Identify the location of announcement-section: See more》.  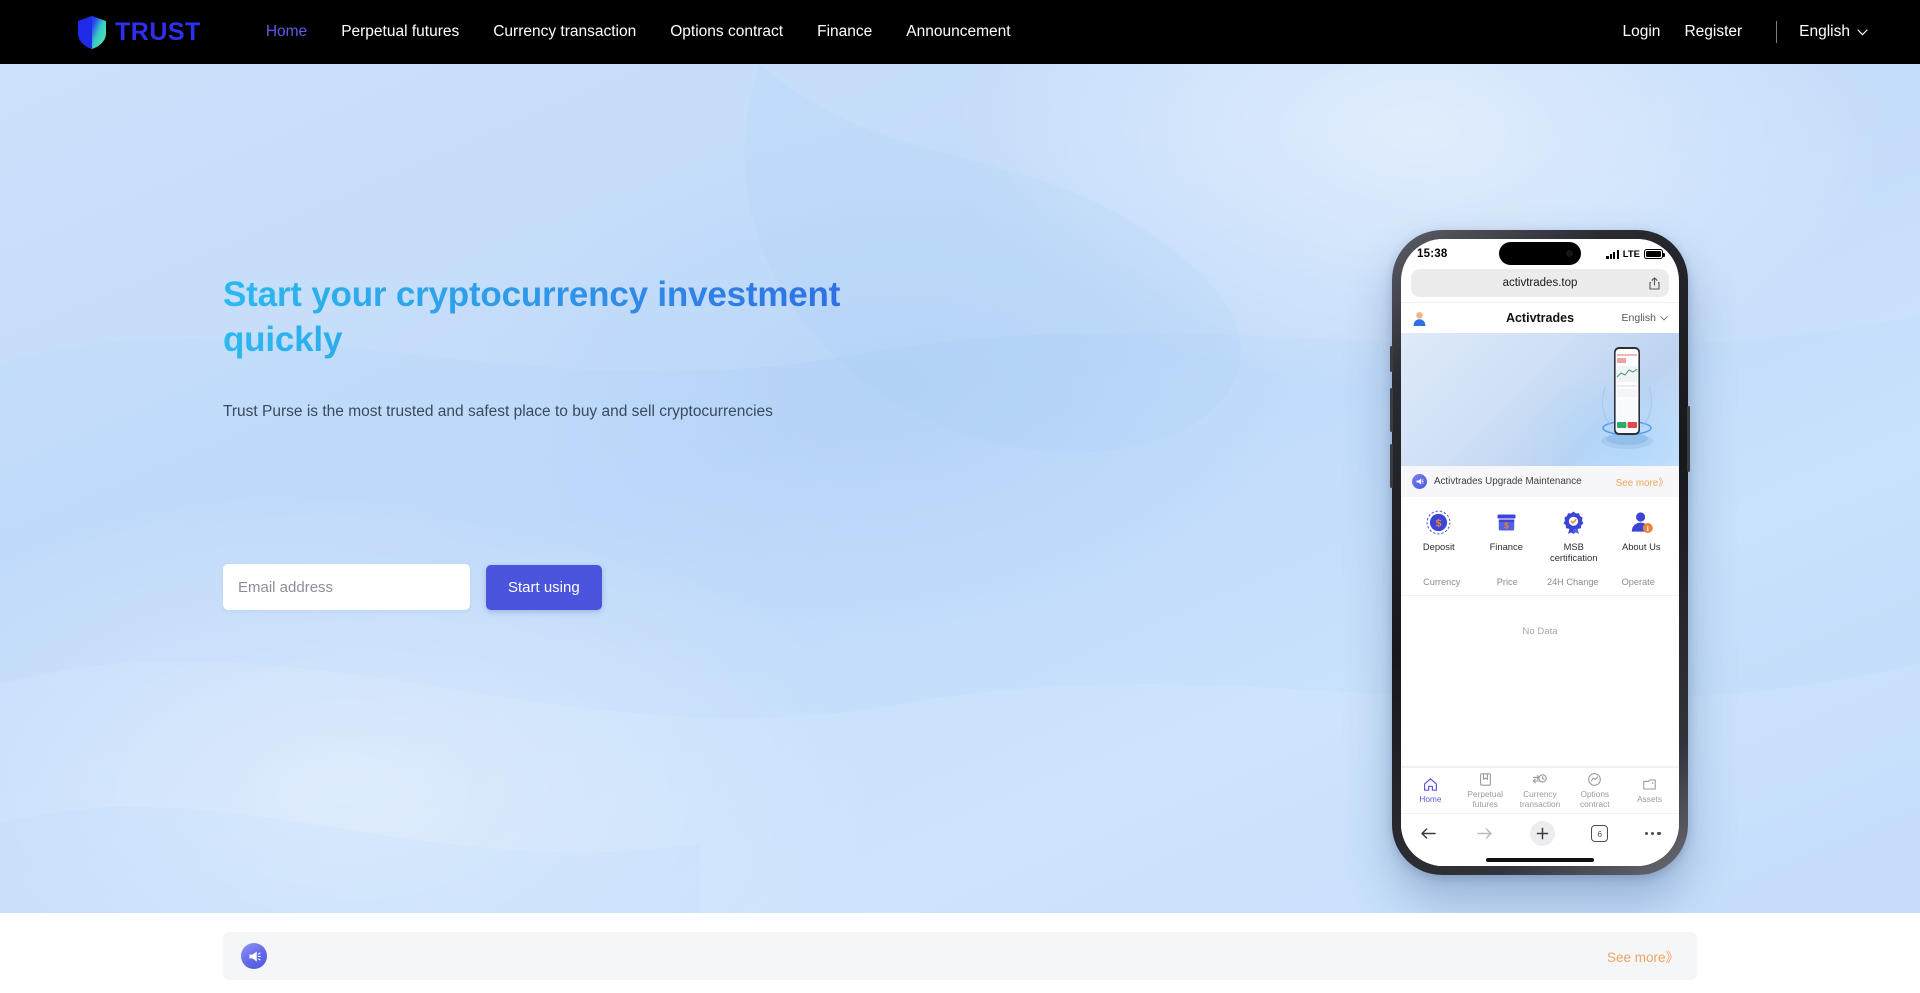
(960, 953).